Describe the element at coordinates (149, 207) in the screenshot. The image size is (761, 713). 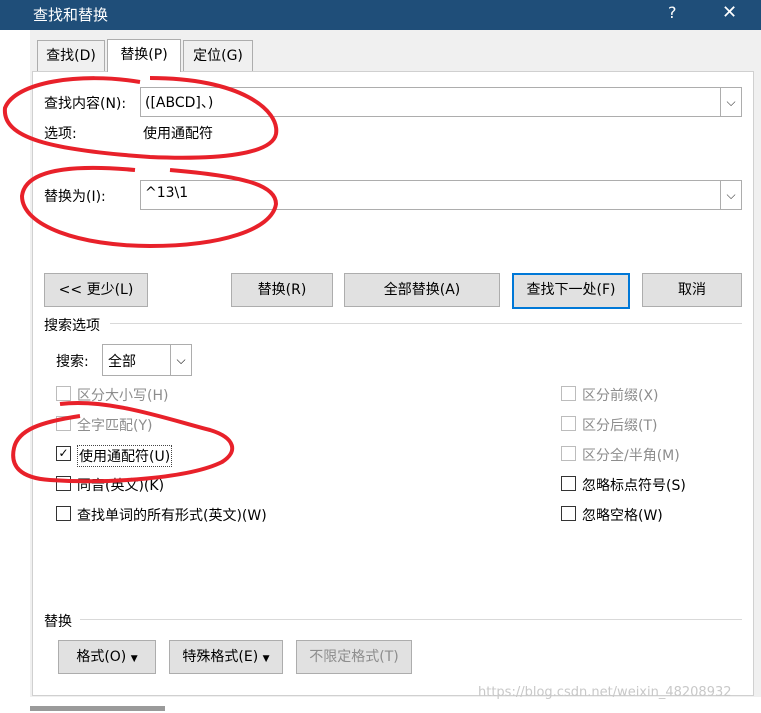
I see `annotation-circle-replace` at that location.